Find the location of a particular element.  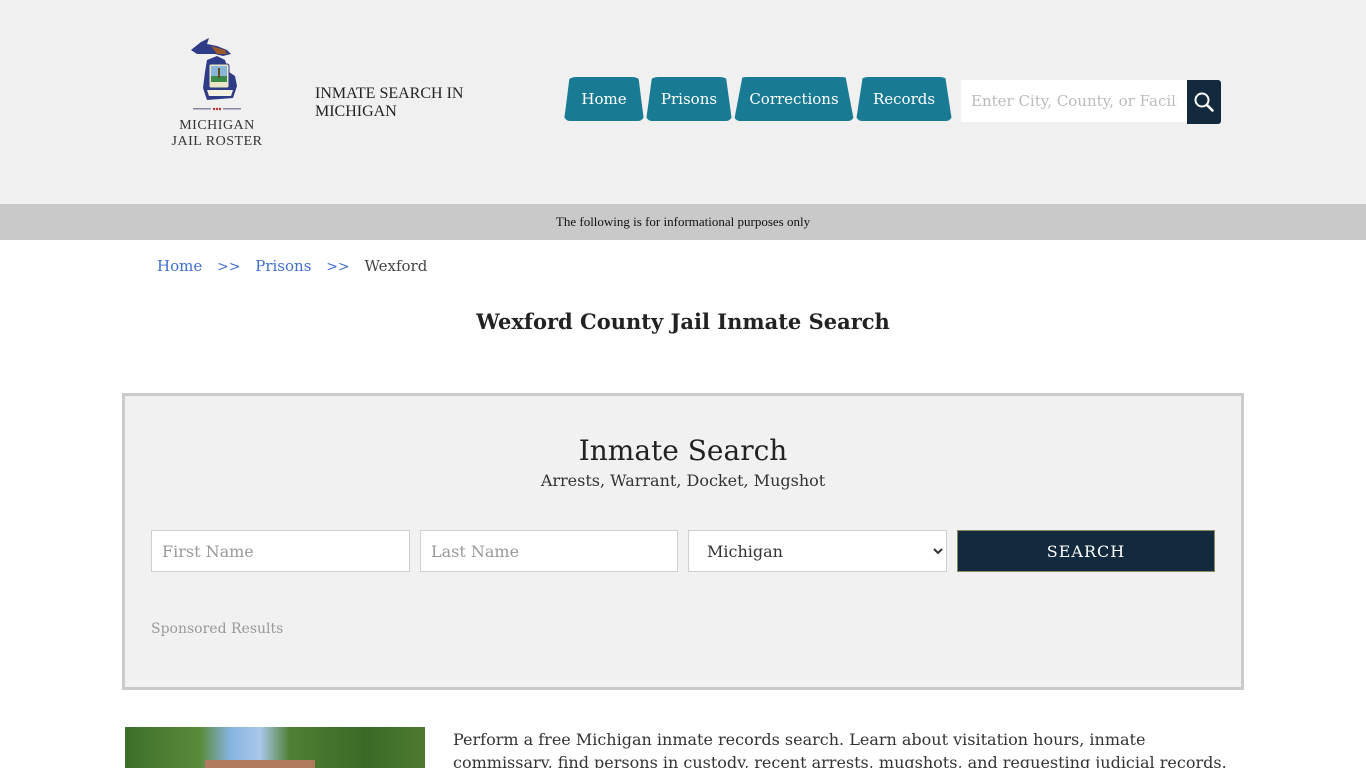

panel-title: Inmate Search is located at coordinates (683, 450).